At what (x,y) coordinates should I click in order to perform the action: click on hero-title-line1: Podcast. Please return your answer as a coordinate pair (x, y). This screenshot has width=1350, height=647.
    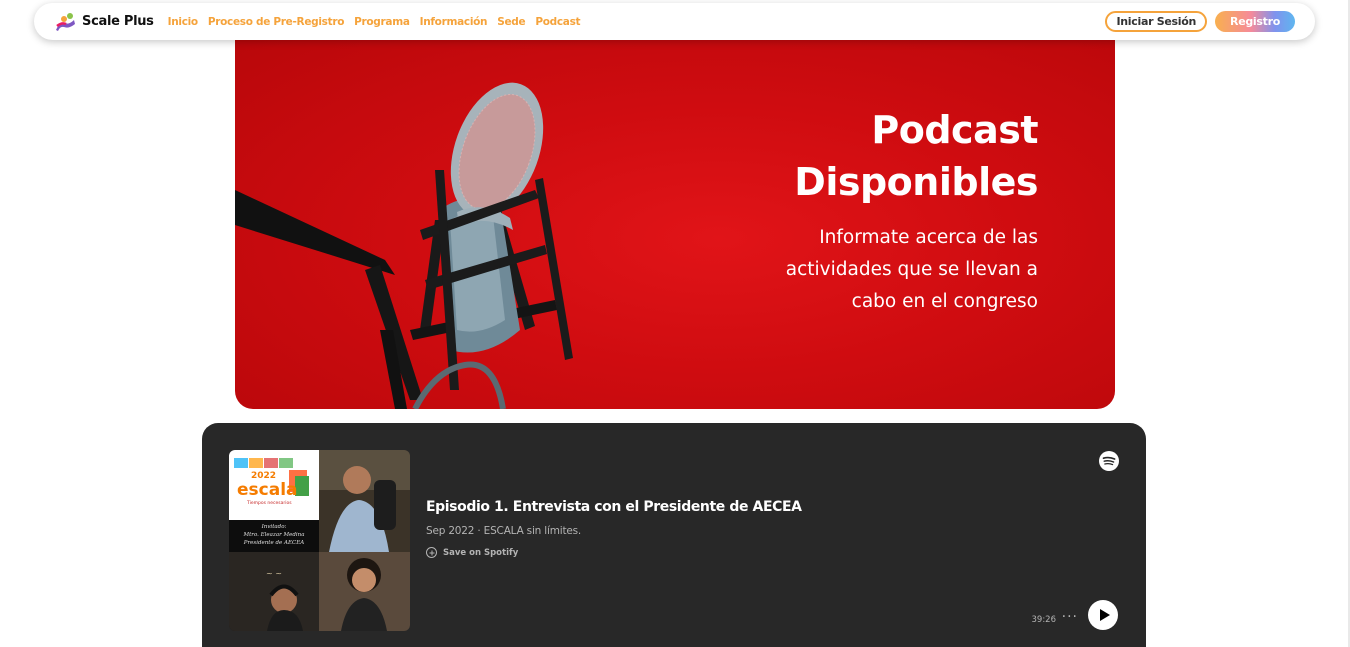
    Looking at the image, I should click on (954, 130).